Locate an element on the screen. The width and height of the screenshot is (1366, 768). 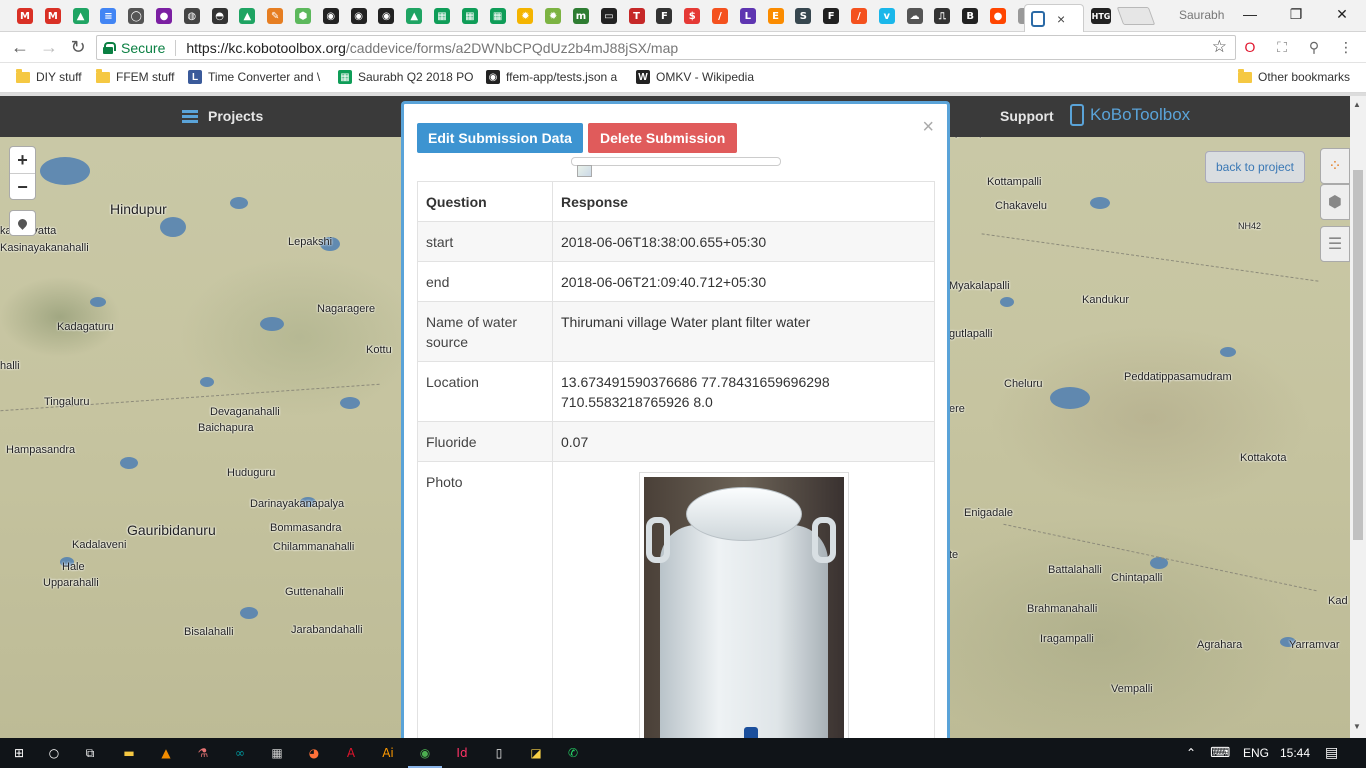
browser-tab: ⎍ is located at coordinates (942, 16).